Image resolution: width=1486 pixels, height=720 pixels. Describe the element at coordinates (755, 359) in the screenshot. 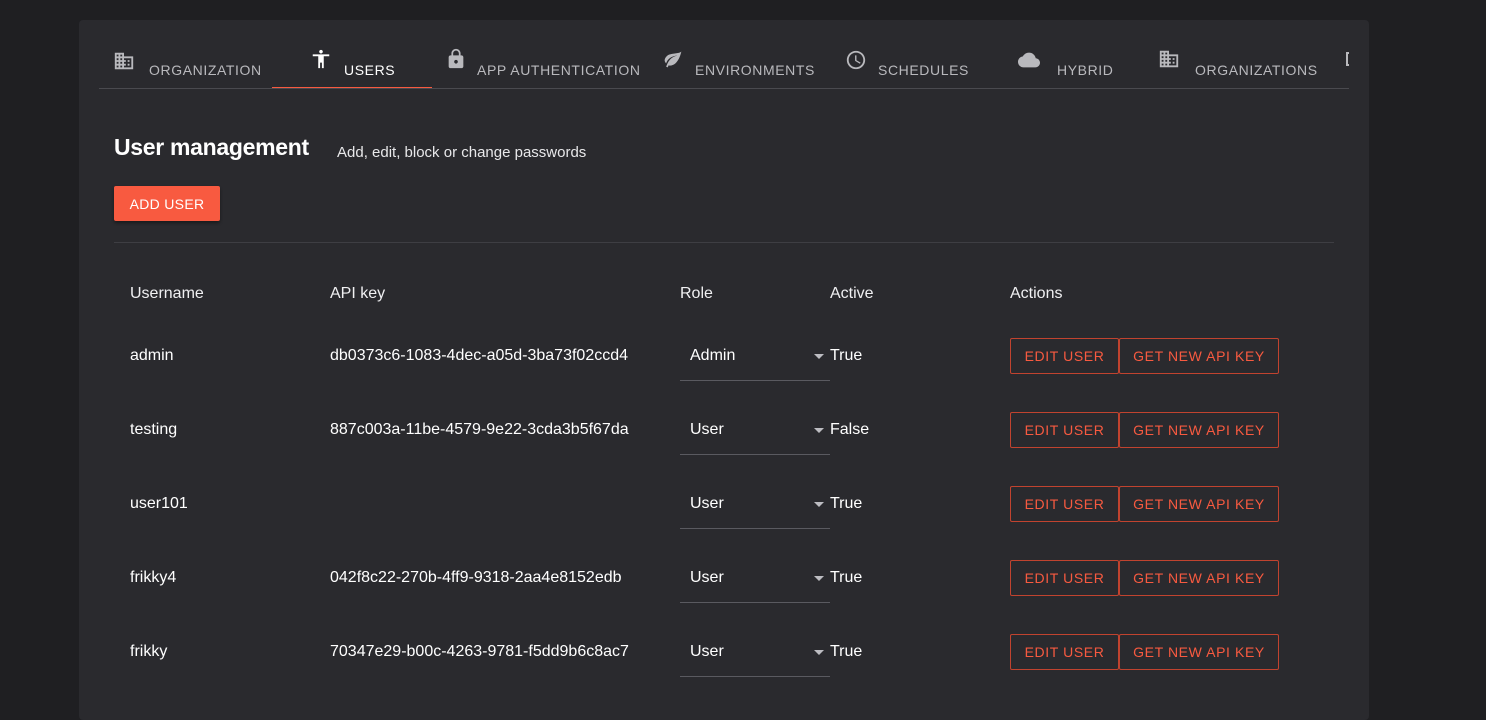

I see `role-select: Admin` at that location.